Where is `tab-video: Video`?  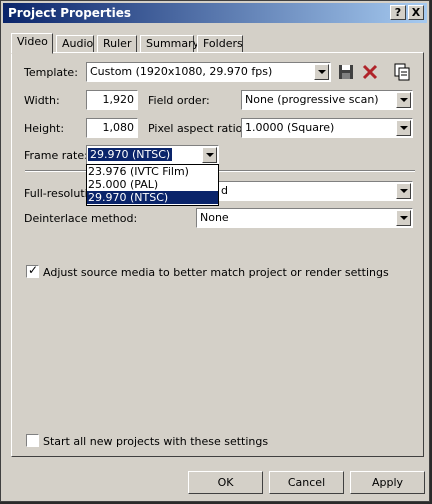 tab-video: Video is located at coordinates (32, 43).